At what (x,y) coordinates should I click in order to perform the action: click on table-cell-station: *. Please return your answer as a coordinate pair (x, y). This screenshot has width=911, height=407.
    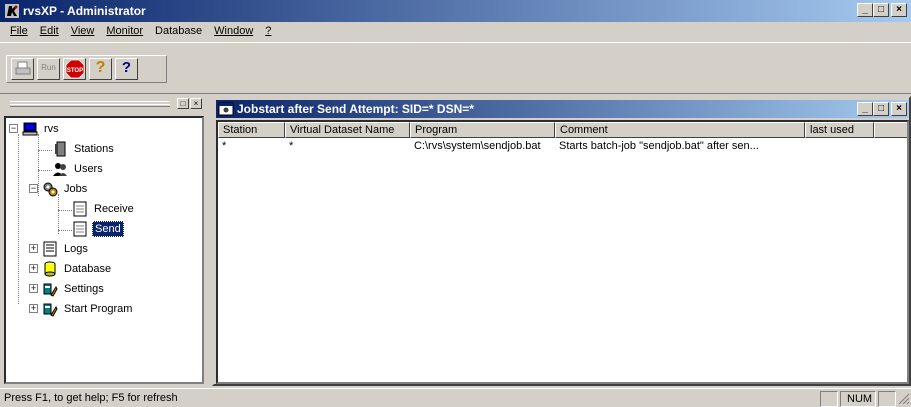
    Looking at the image, I should click on (251, 147).